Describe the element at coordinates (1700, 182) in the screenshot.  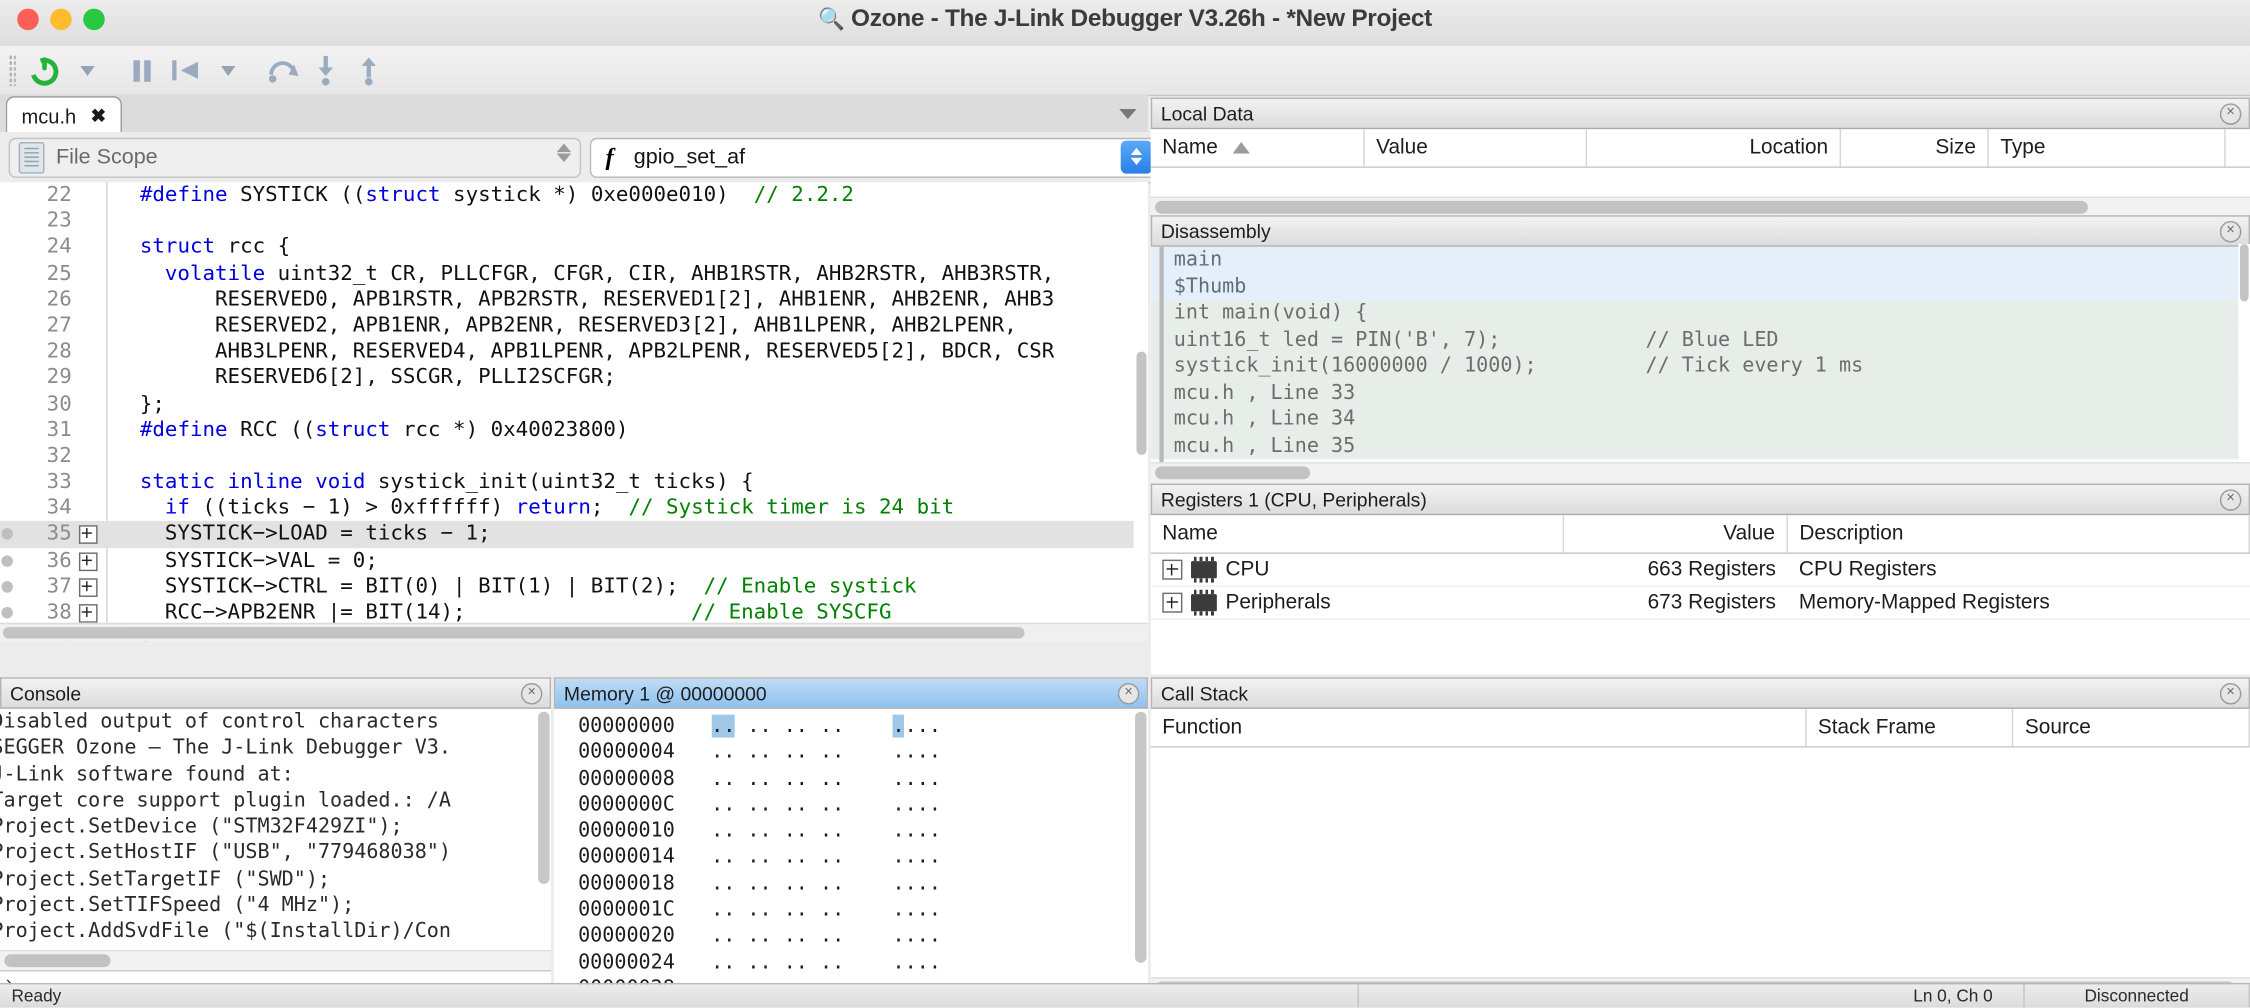
I see `local-data-rows` at that location.